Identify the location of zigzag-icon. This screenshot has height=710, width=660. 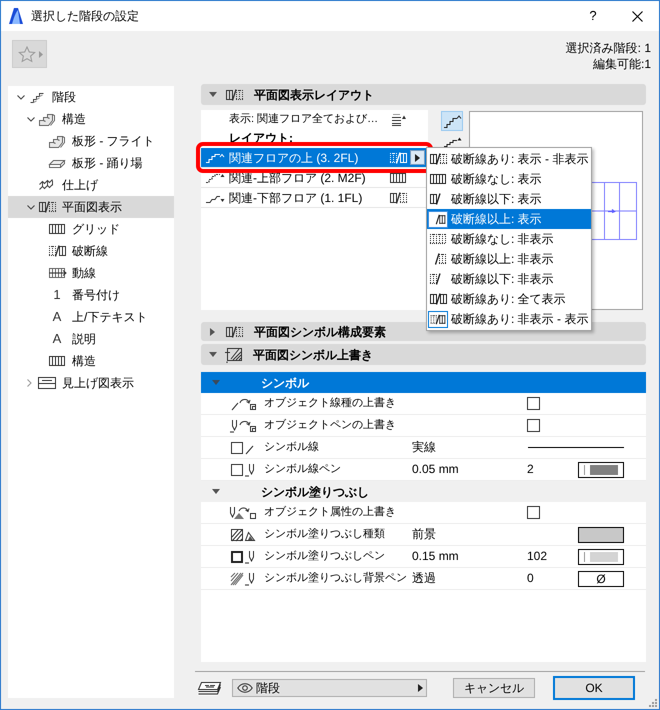
(47, 185).